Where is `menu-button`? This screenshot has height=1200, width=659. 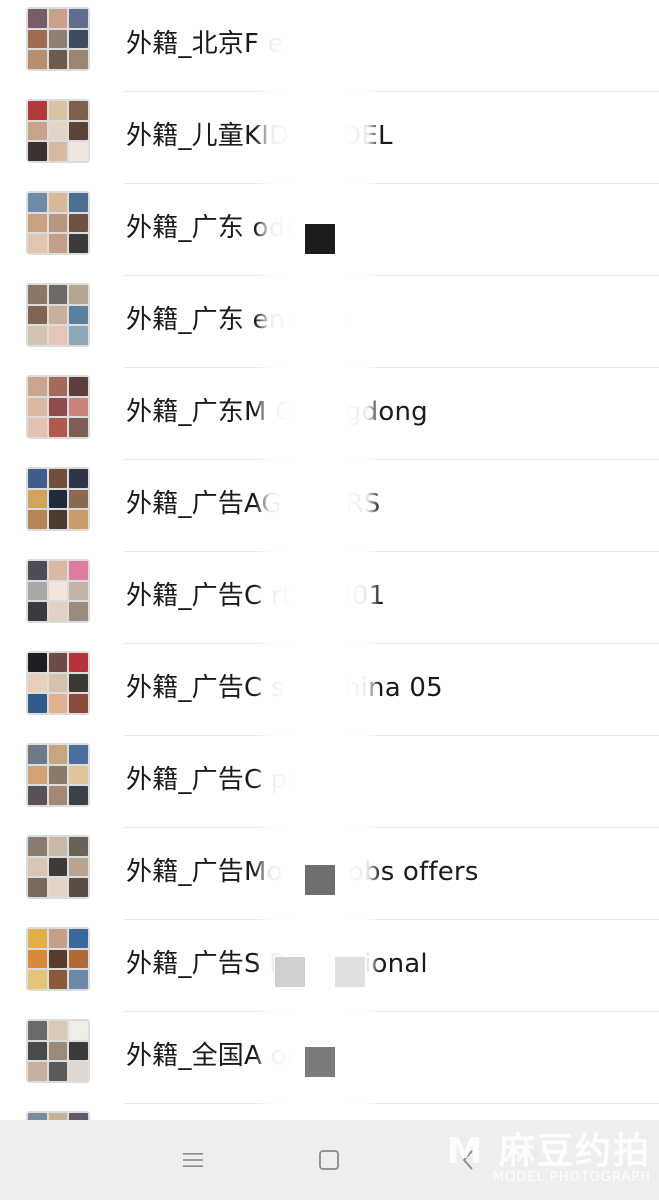
menu-button is located at coordinates (193, 1160).